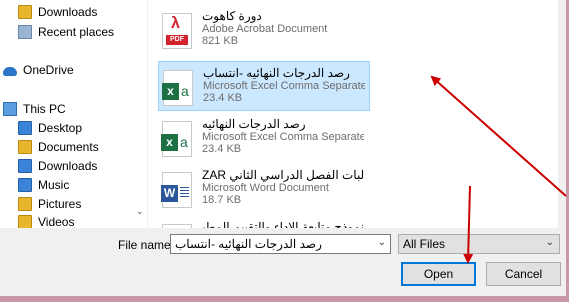 The width and height of the screenshot is (569, 302). What do you see at coordinates (468, 224) in the screenshot?
I see `annotation-arrow-to-open-button` at bounding box center [468, 224].